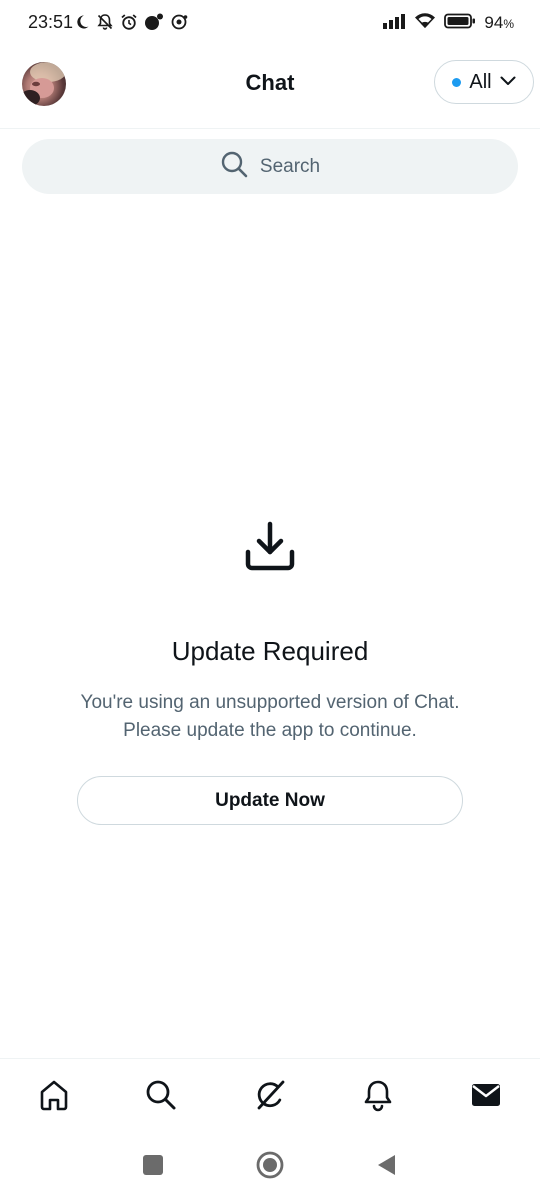 Image resolution: width=540 pixels, height=1200 pixels. I want to click on messages-icon, so click(486, 1097).